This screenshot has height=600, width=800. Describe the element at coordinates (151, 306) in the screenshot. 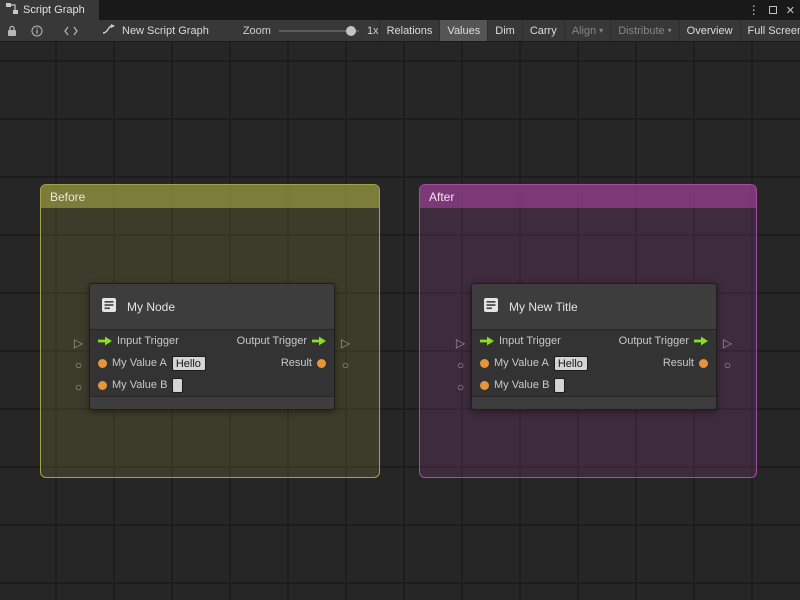

I see `node-title: My Node` at that location.